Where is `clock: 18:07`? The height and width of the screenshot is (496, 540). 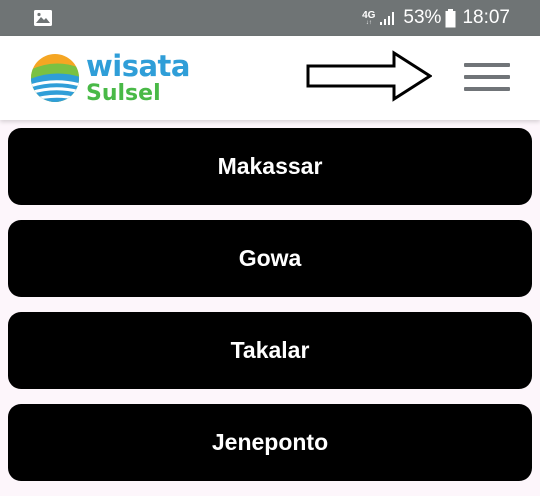 clock: 18:07 is located at coordinates (486, 17).